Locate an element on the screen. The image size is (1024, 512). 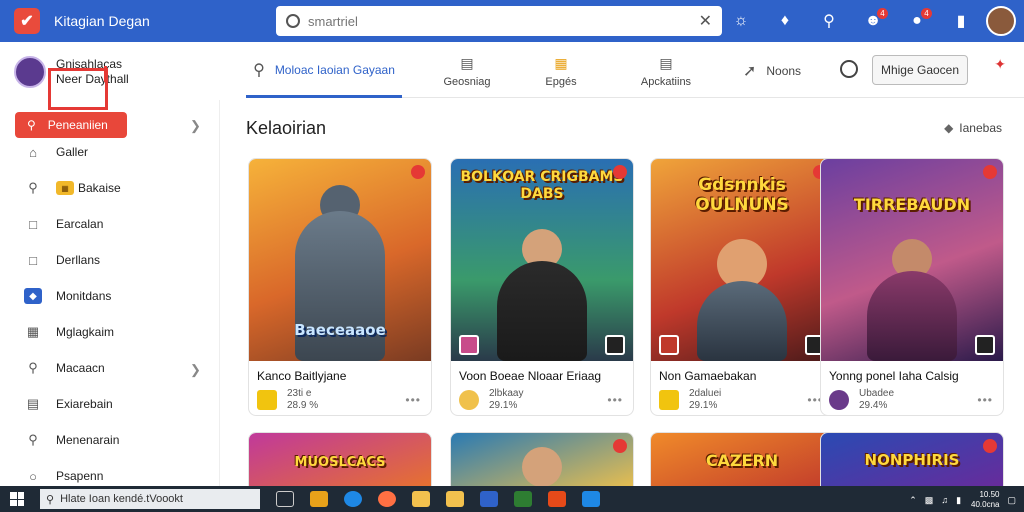
search-input is located at coordinates (498, 21).